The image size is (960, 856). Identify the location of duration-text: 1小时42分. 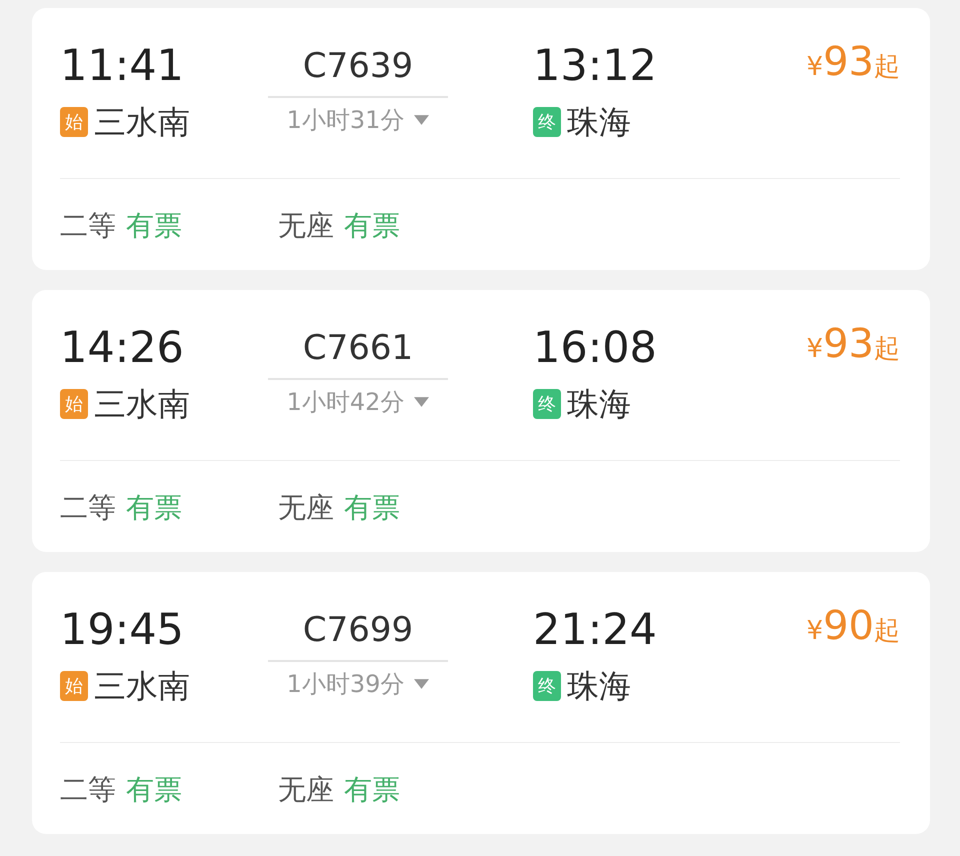
(345, 402).